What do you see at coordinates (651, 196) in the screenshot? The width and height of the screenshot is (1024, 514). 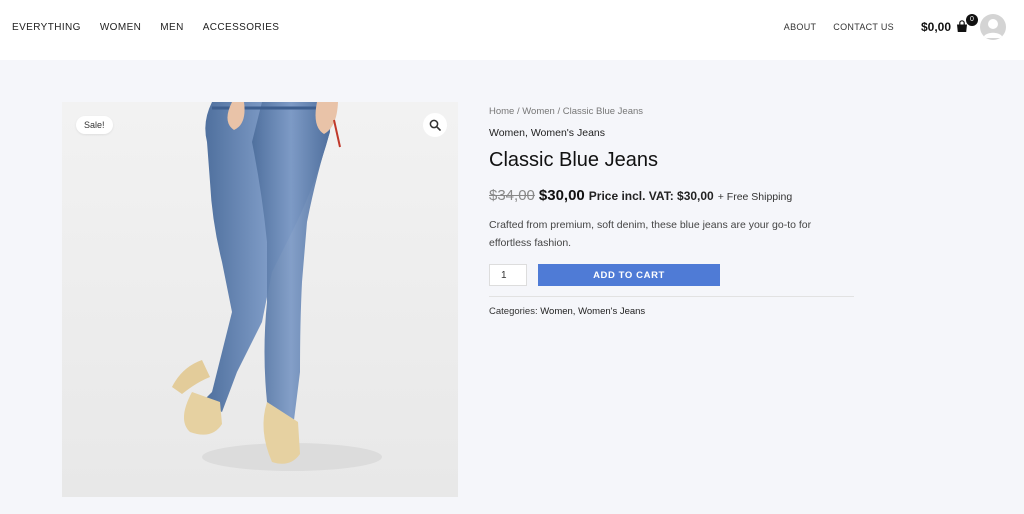 I see `price-incl-vat: Price incl. VAT: $30,00` at bounding box center [651, 196].